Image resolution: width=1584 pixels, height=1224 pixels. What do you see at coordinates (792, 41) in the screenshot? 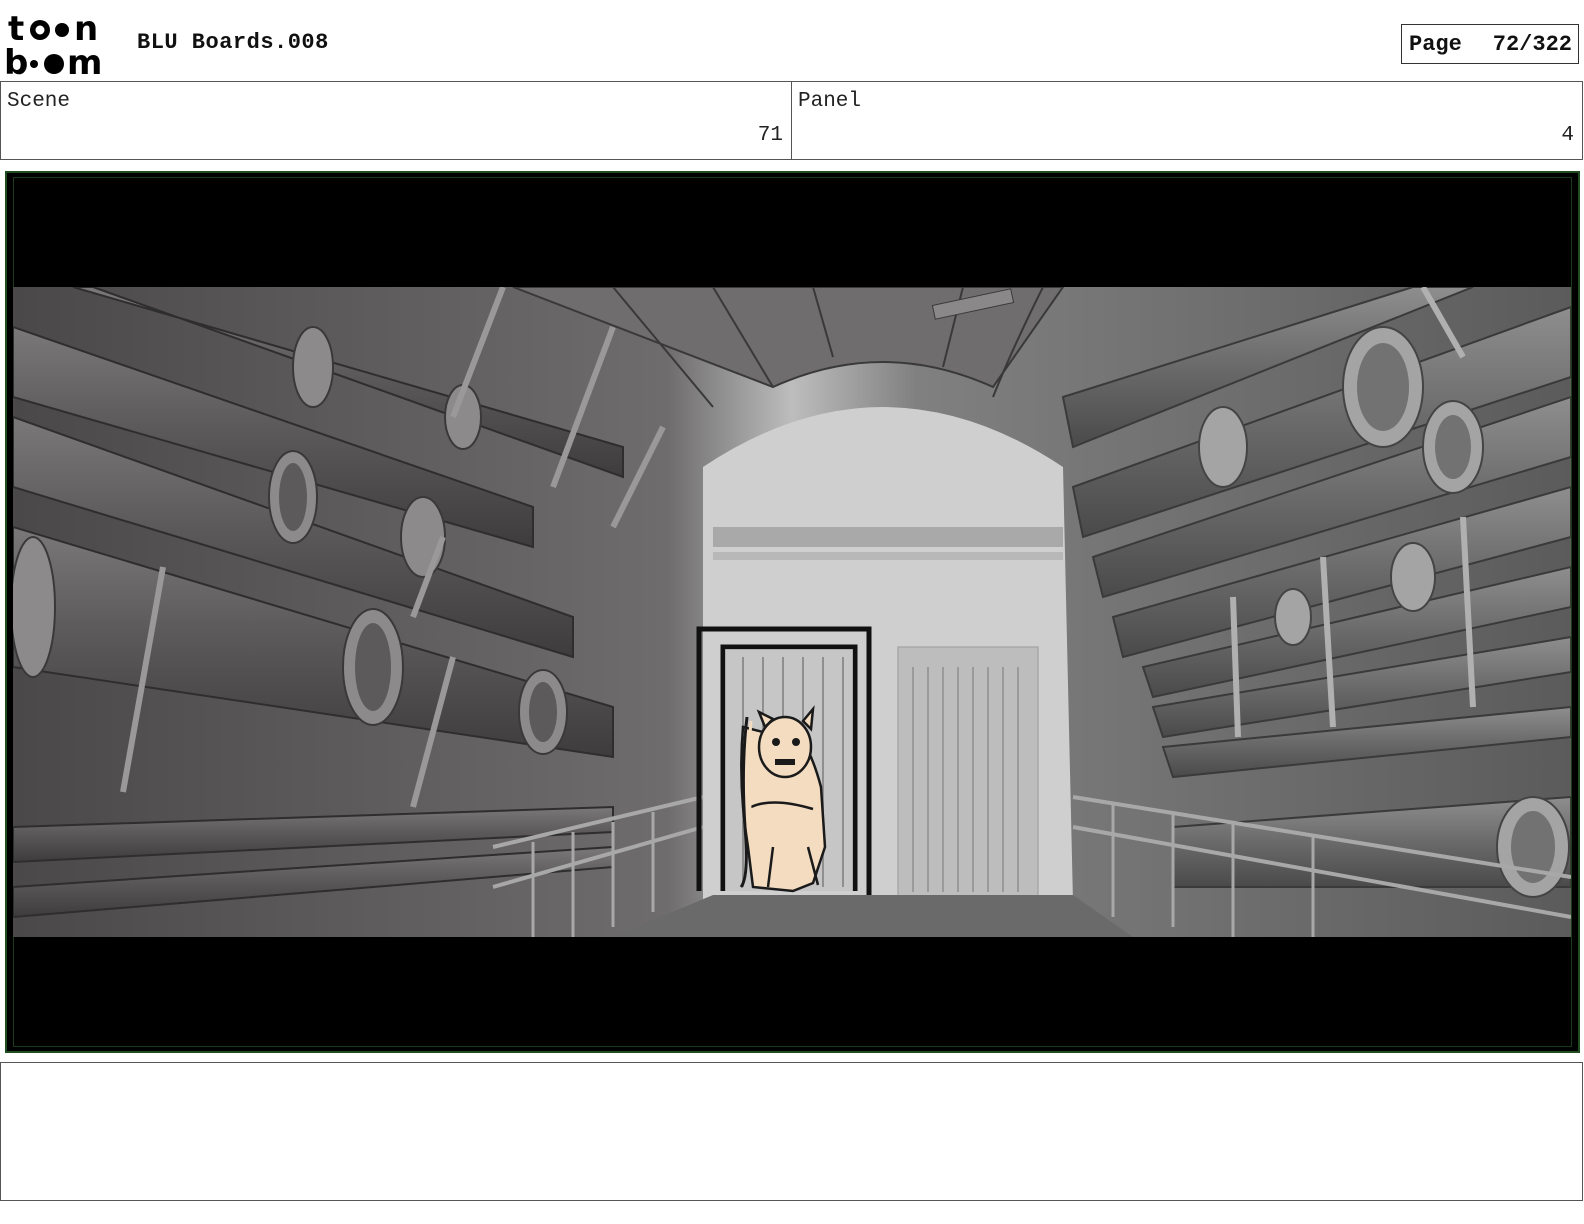
I see `header: t n b m BLU Boards.008 Page 72/322` at bounding box center [792, 41].